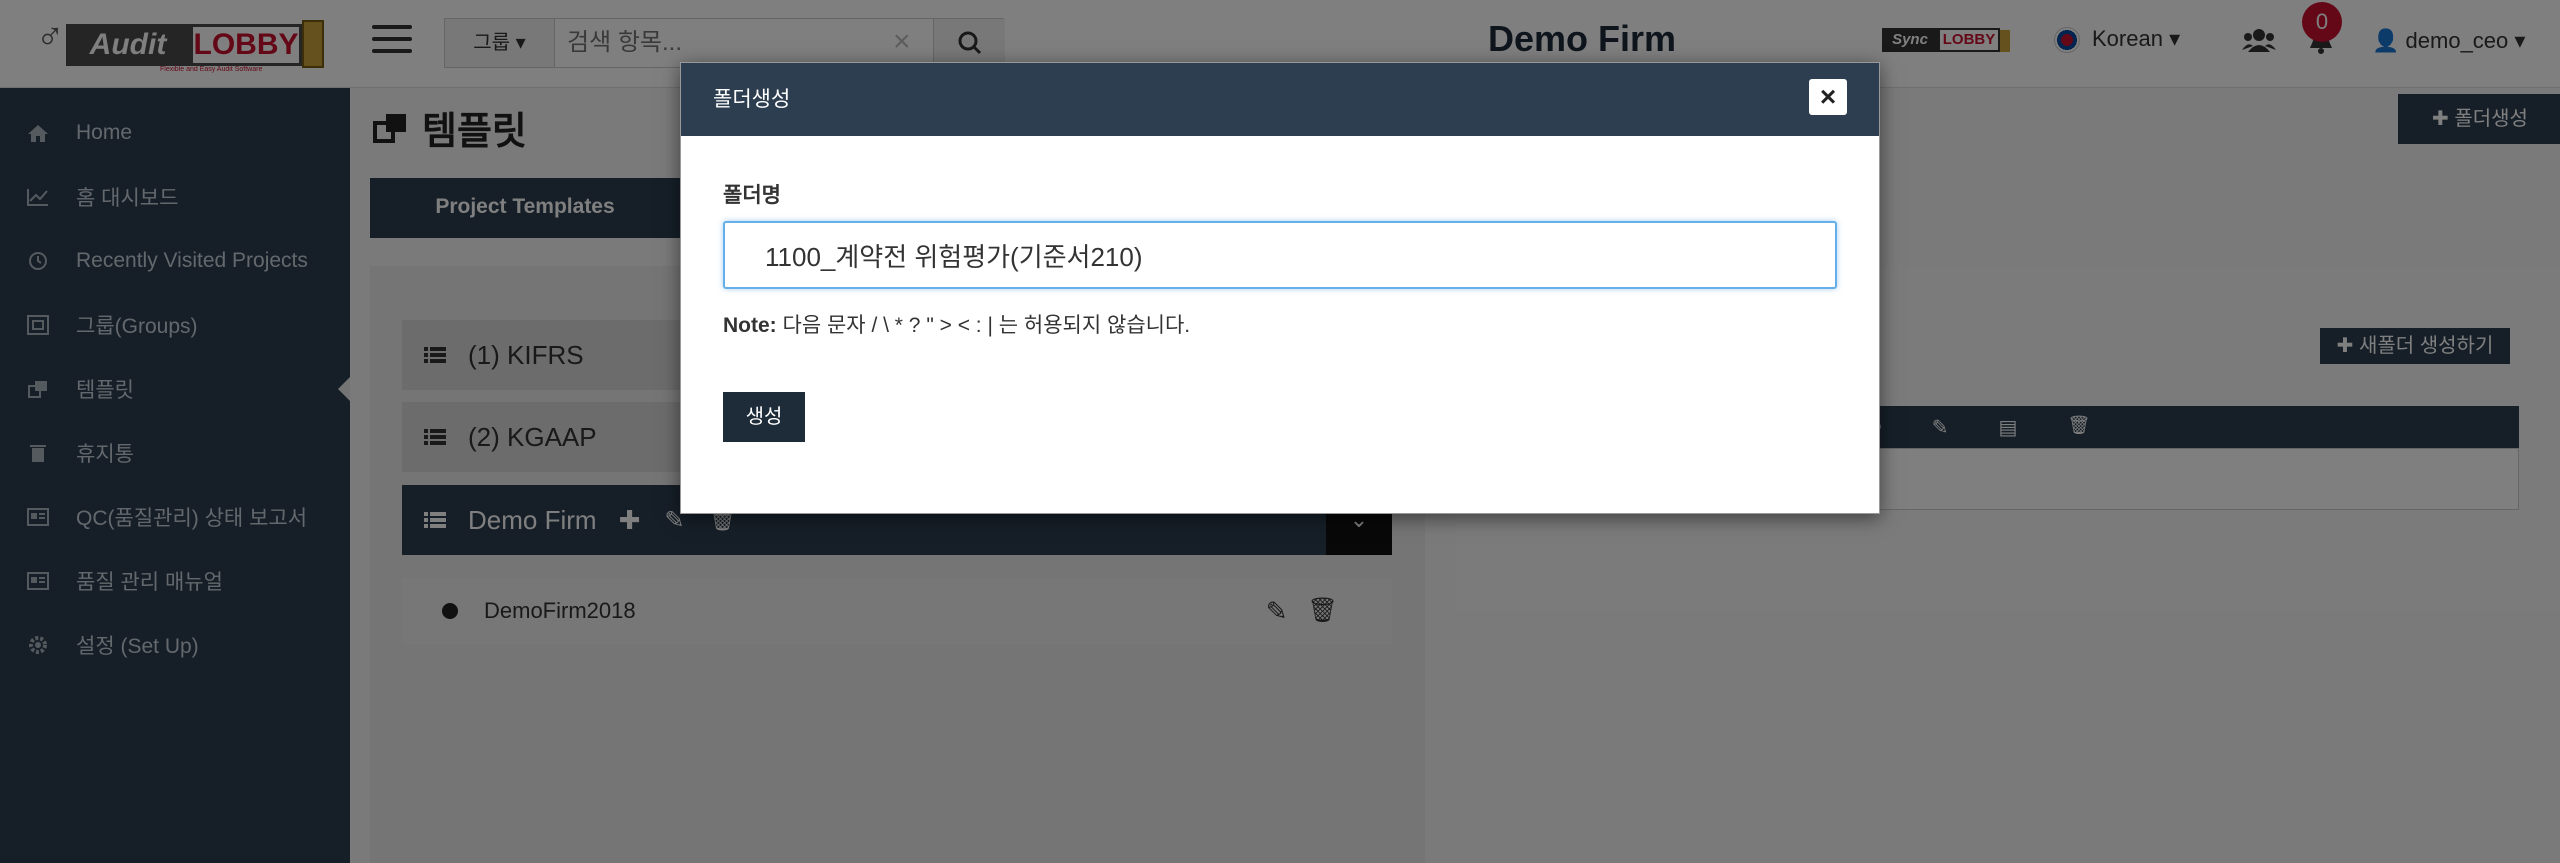 This screenshot has width=2560, height=863. I want to click on folder-name-label: 폴더명, so click(752, 195).